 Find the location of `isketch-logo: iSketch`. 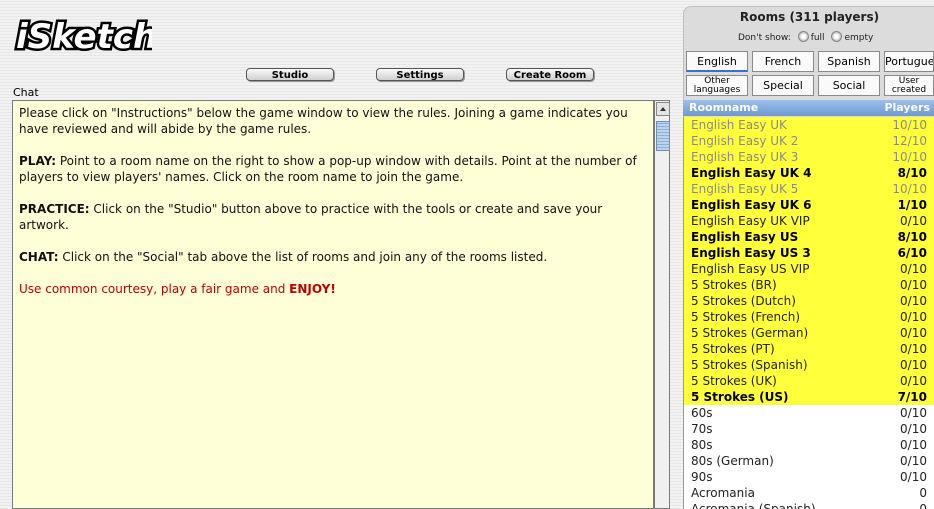

isketch-logo: iSketch is located at coordinates (83, 37).